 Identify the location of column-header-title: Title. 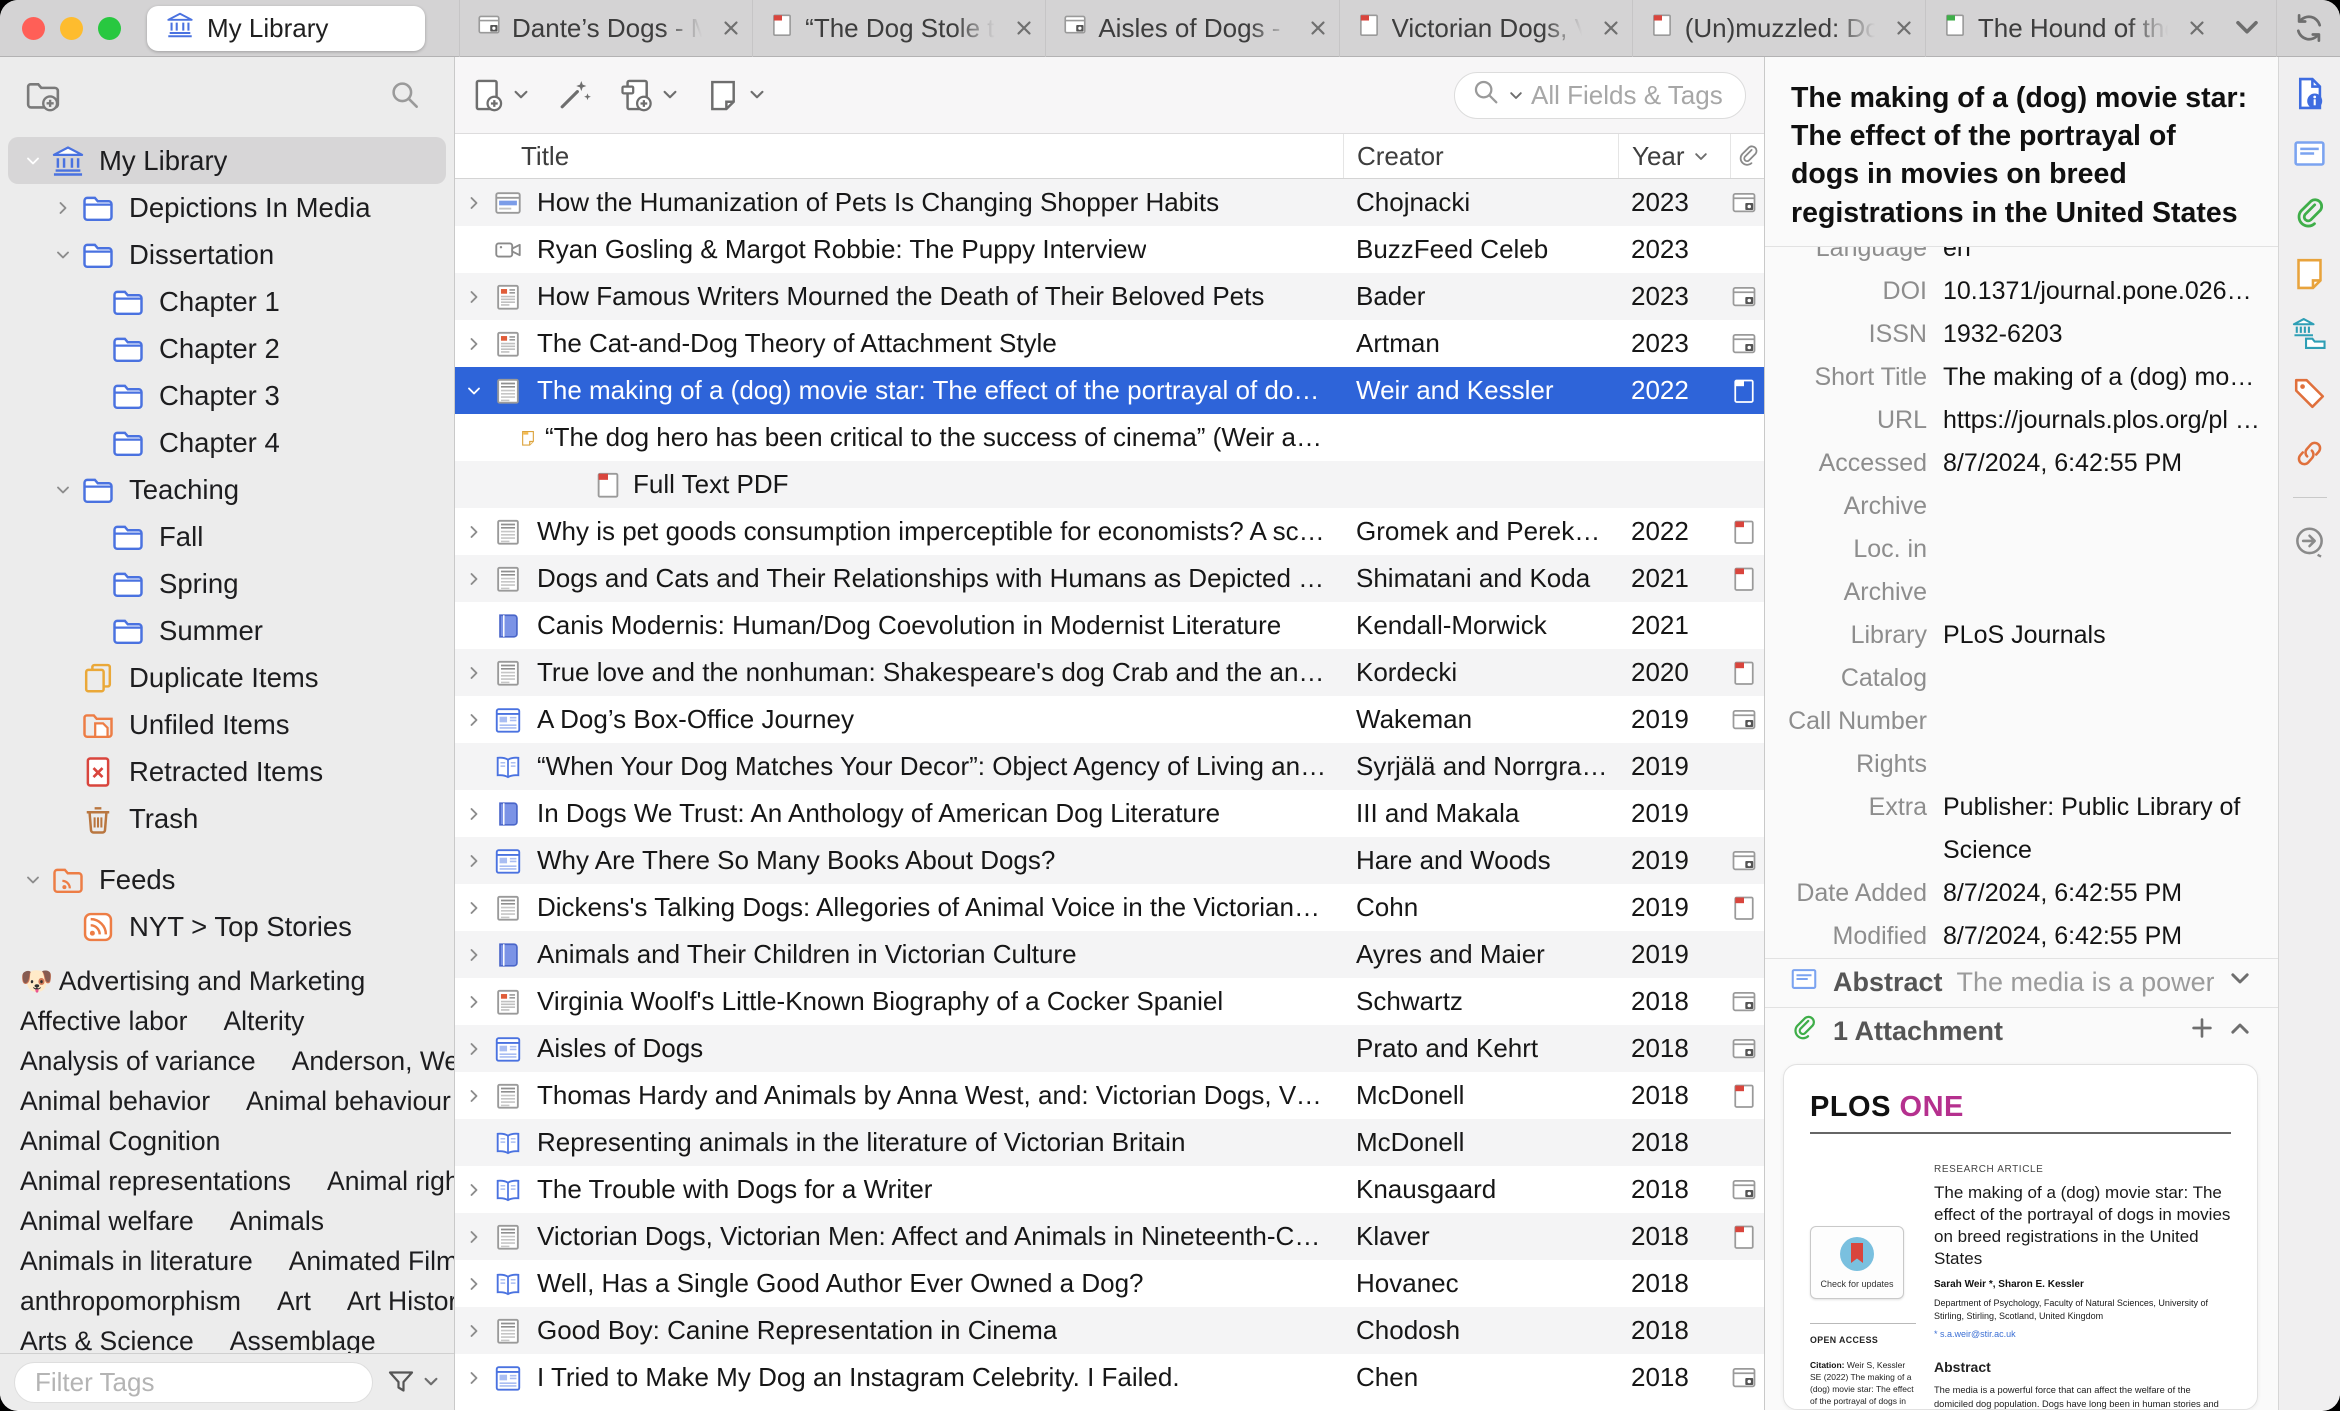
(899, 156).